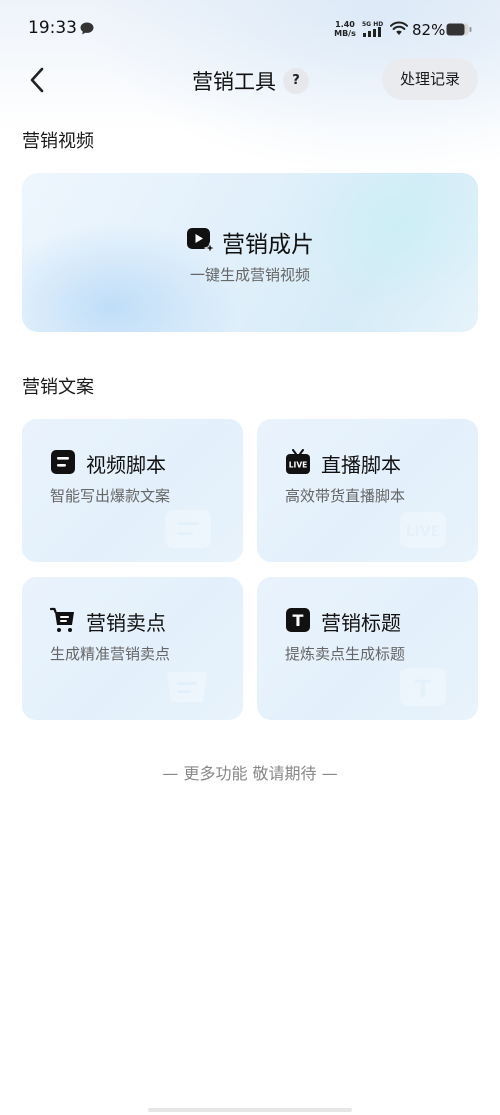  What do you see at coordinates (345, 33) in the screenshot?
I see `network-speed-unit: MB/s` at bounding box center [345, 33].